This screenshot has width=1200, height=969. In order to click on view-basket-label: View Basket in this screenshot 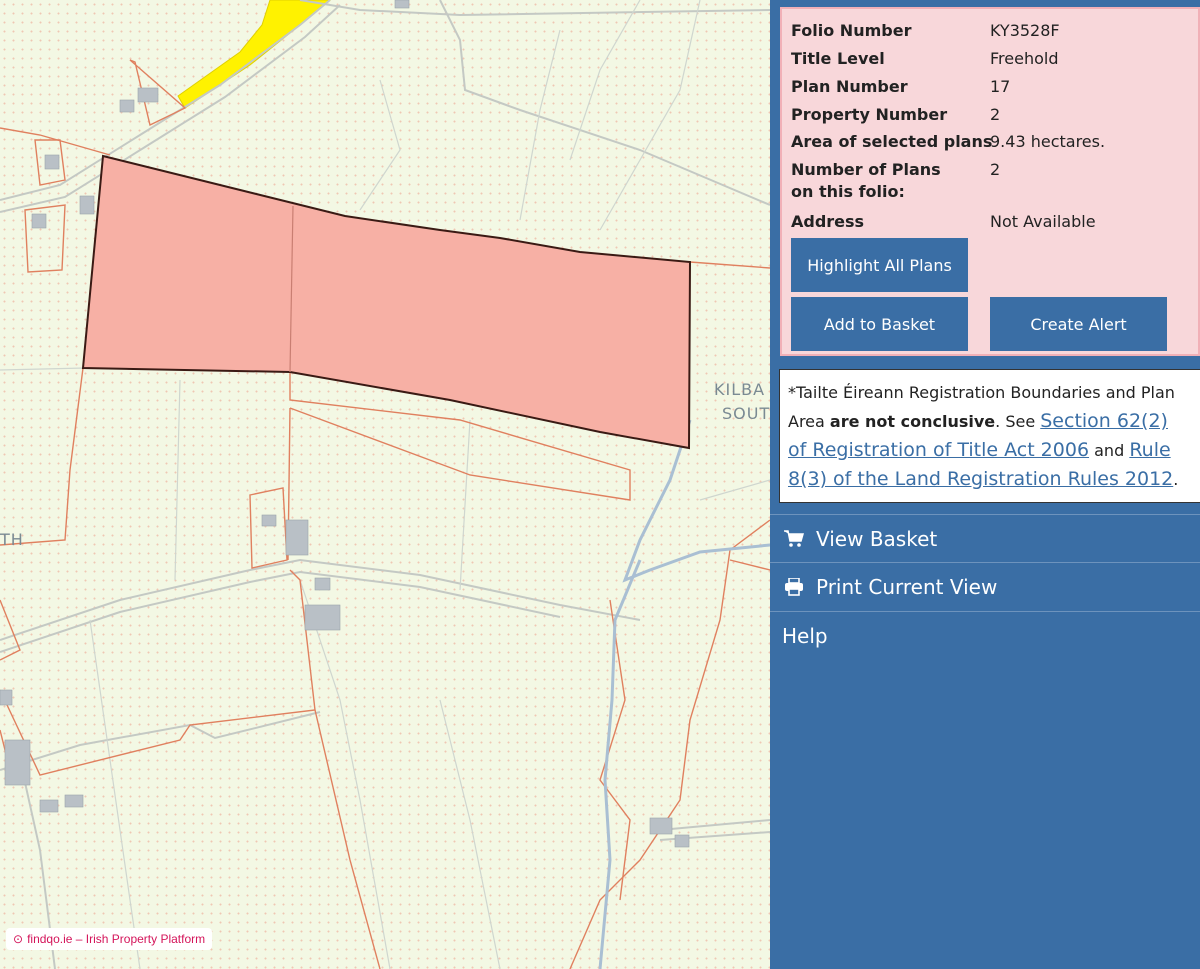, I will do `click(877, 539)`.